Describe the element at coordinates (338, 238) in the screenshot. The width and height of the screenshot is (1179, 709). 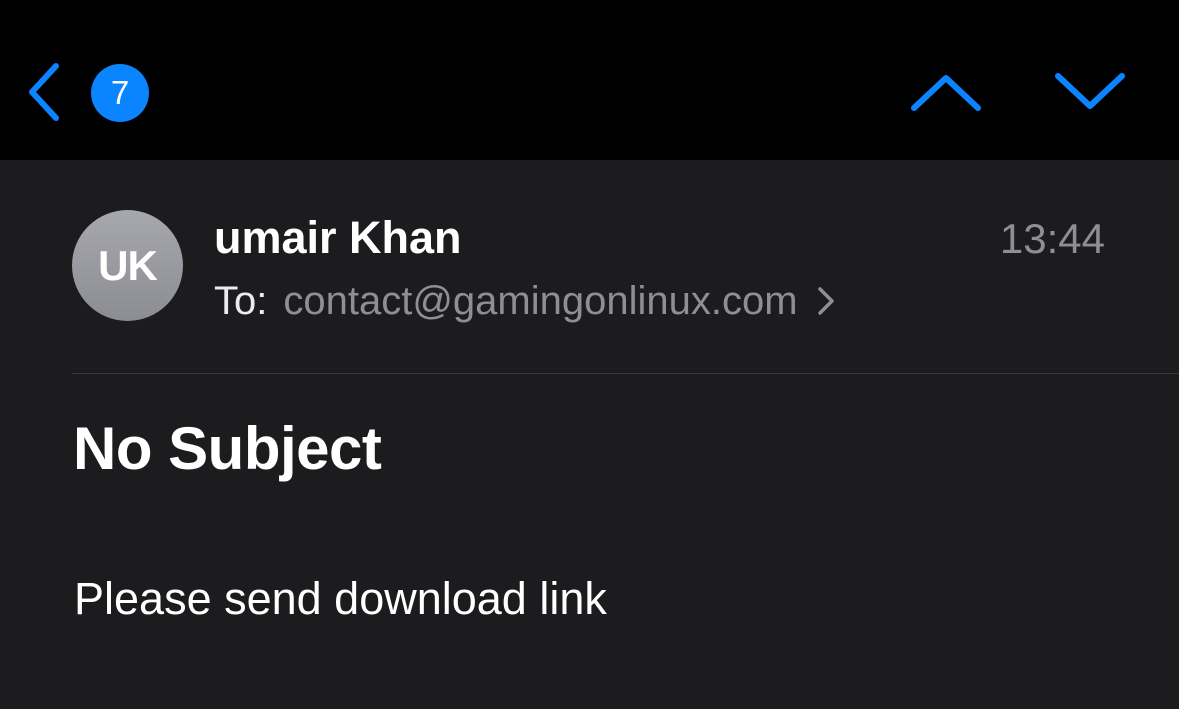
I see `sender-name: umair Khan` at that location.